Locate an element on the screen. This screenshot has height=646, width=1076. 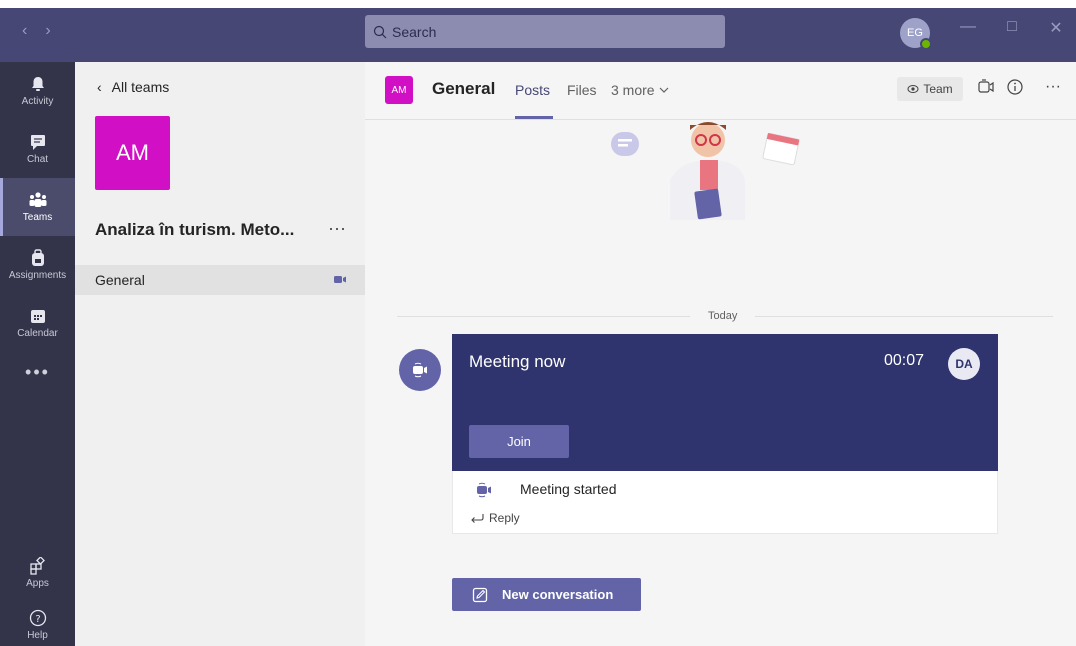
team-more-options-button: ··· is located at coordinates (337, 228).